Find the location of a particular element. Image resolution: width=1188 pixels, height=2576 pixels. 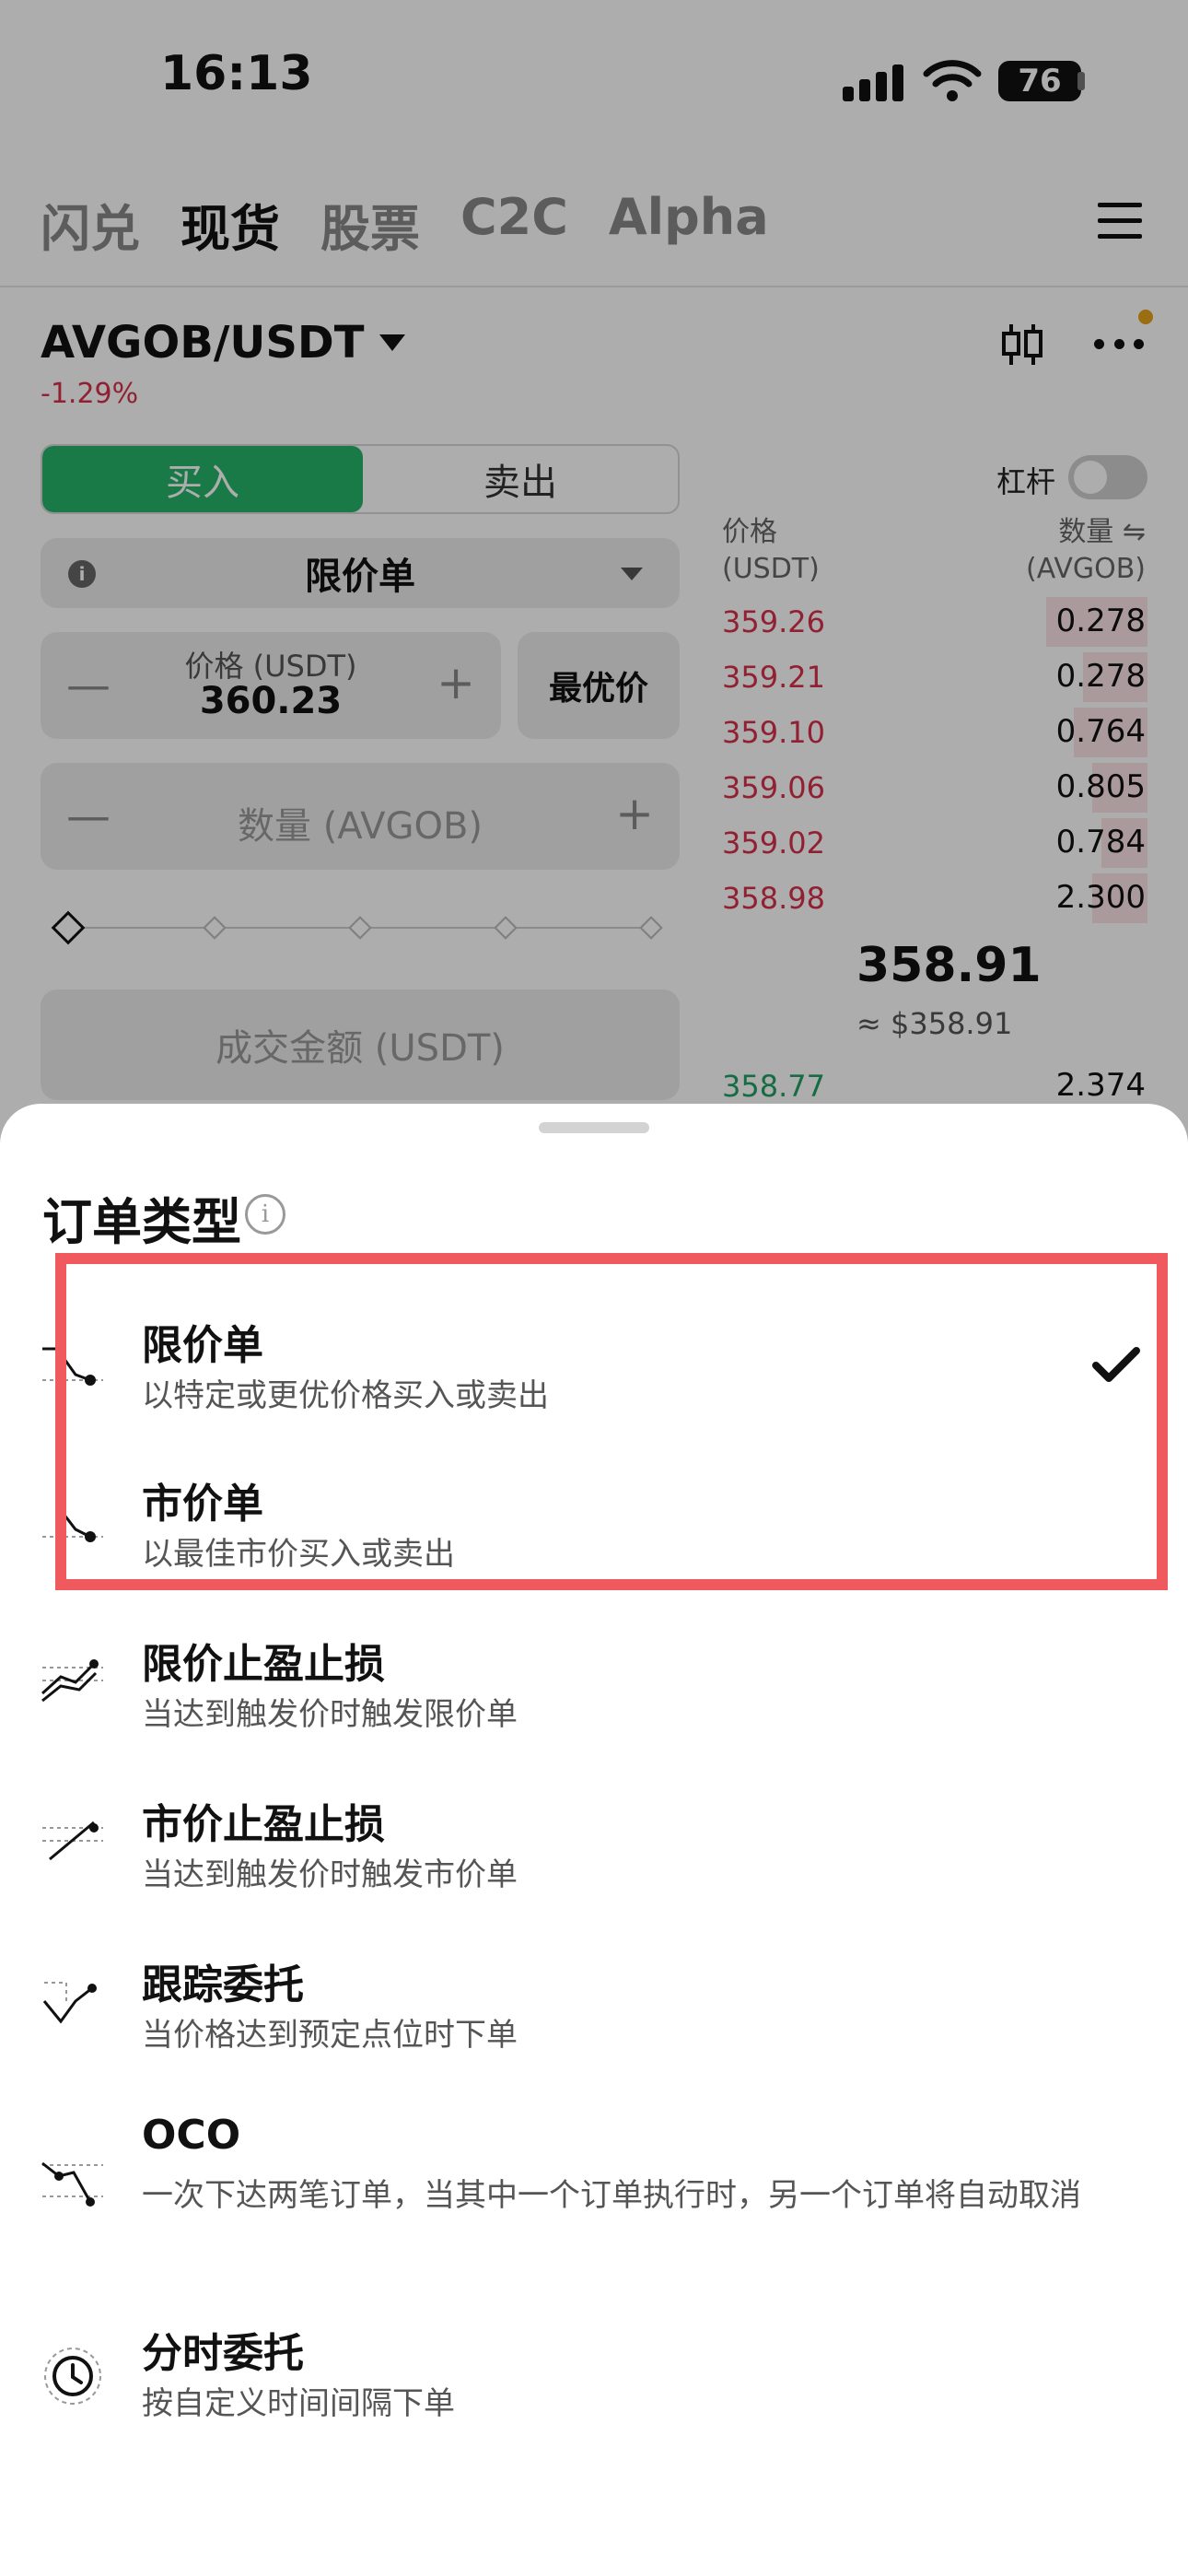

option-desc: 按自定义时间间隔下单 is located at coordinates (298, 2403).